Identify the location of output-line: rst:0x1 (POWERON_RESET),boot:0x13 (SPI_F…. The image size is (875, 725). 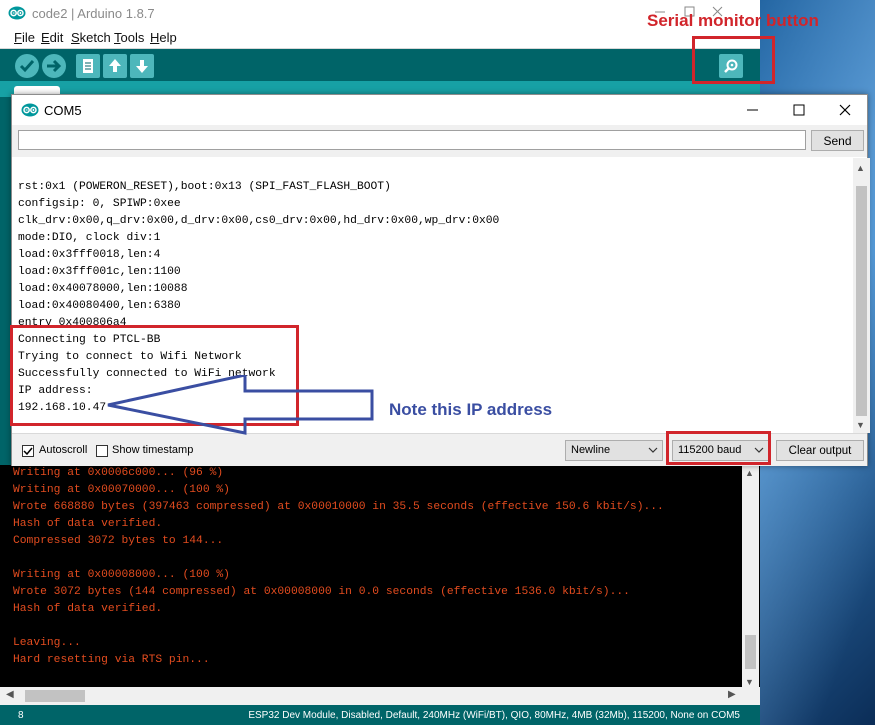
(204, 187).